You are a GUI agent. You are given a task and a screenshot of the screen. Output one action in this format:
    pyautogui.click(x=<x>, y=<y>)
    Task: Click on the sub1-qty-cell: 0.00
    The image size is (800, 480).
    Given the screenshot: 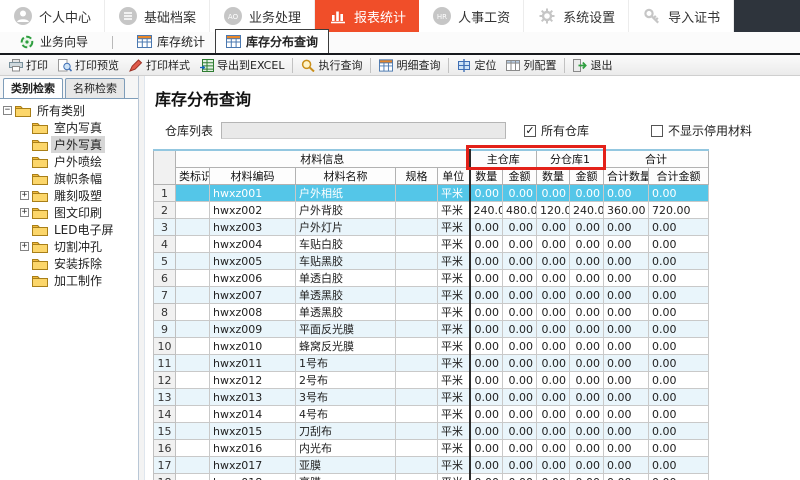 What is the action you would take?
    pyautogui.click(x=553, y=346)
    